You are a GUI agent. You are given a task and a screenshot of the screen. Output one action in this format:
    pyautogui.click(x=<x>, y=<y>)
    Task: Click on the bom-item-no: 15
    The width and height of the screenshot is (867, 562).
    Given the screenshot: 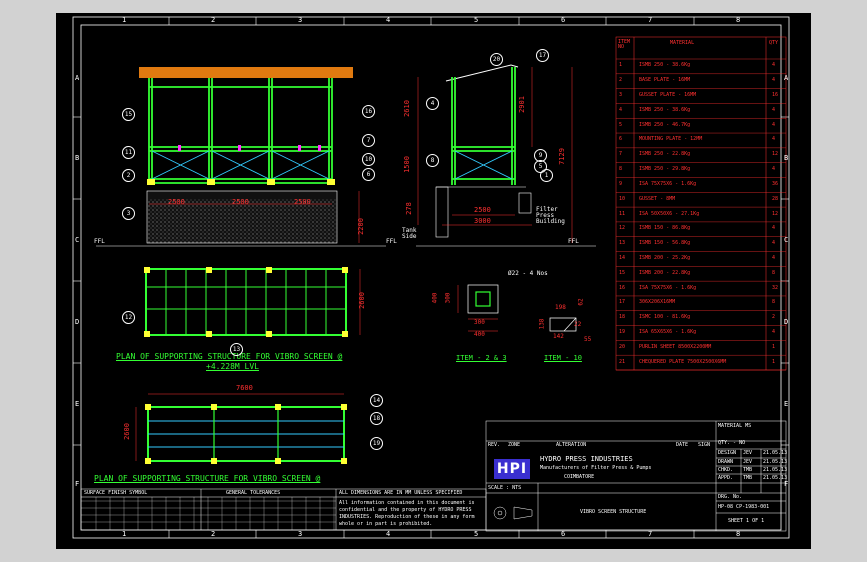 What is the action you would take?
    pyautogui.click(x=622, y=272)
    